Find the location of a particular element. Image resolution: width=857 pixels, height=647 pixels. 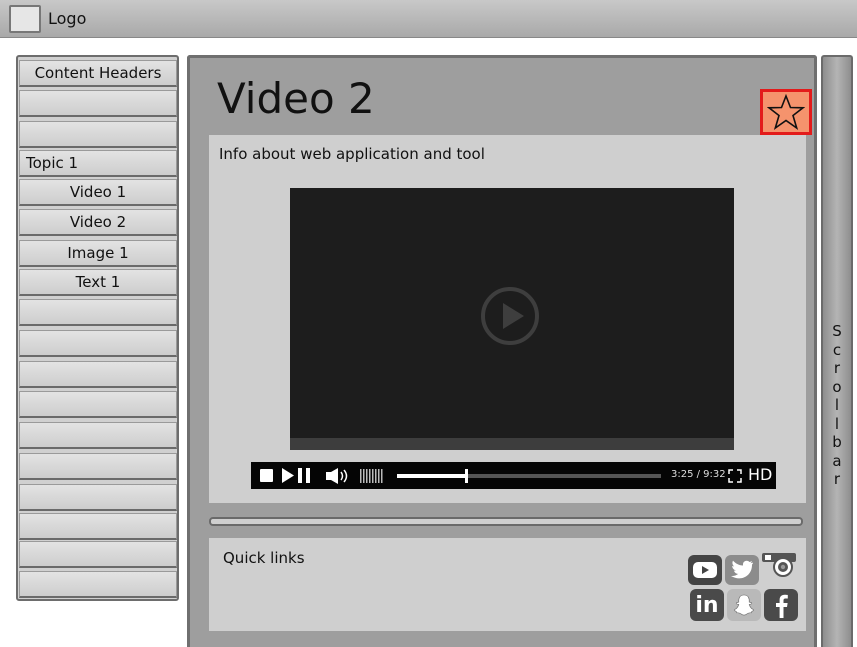

favorite-button is located at coordinates (786, 112).